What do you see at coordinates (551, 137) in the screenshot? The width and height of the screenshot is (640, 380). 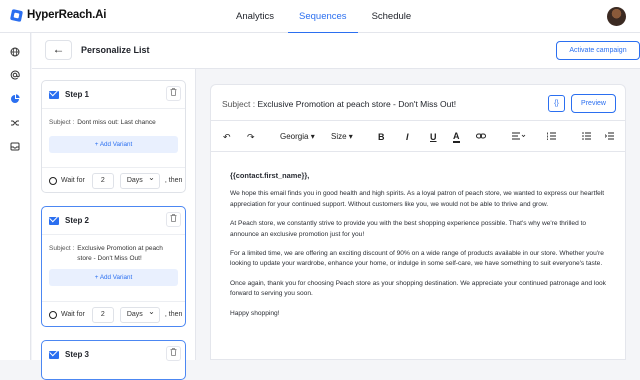 I see `numbered-list-icon` at bounding box center [551, 137].